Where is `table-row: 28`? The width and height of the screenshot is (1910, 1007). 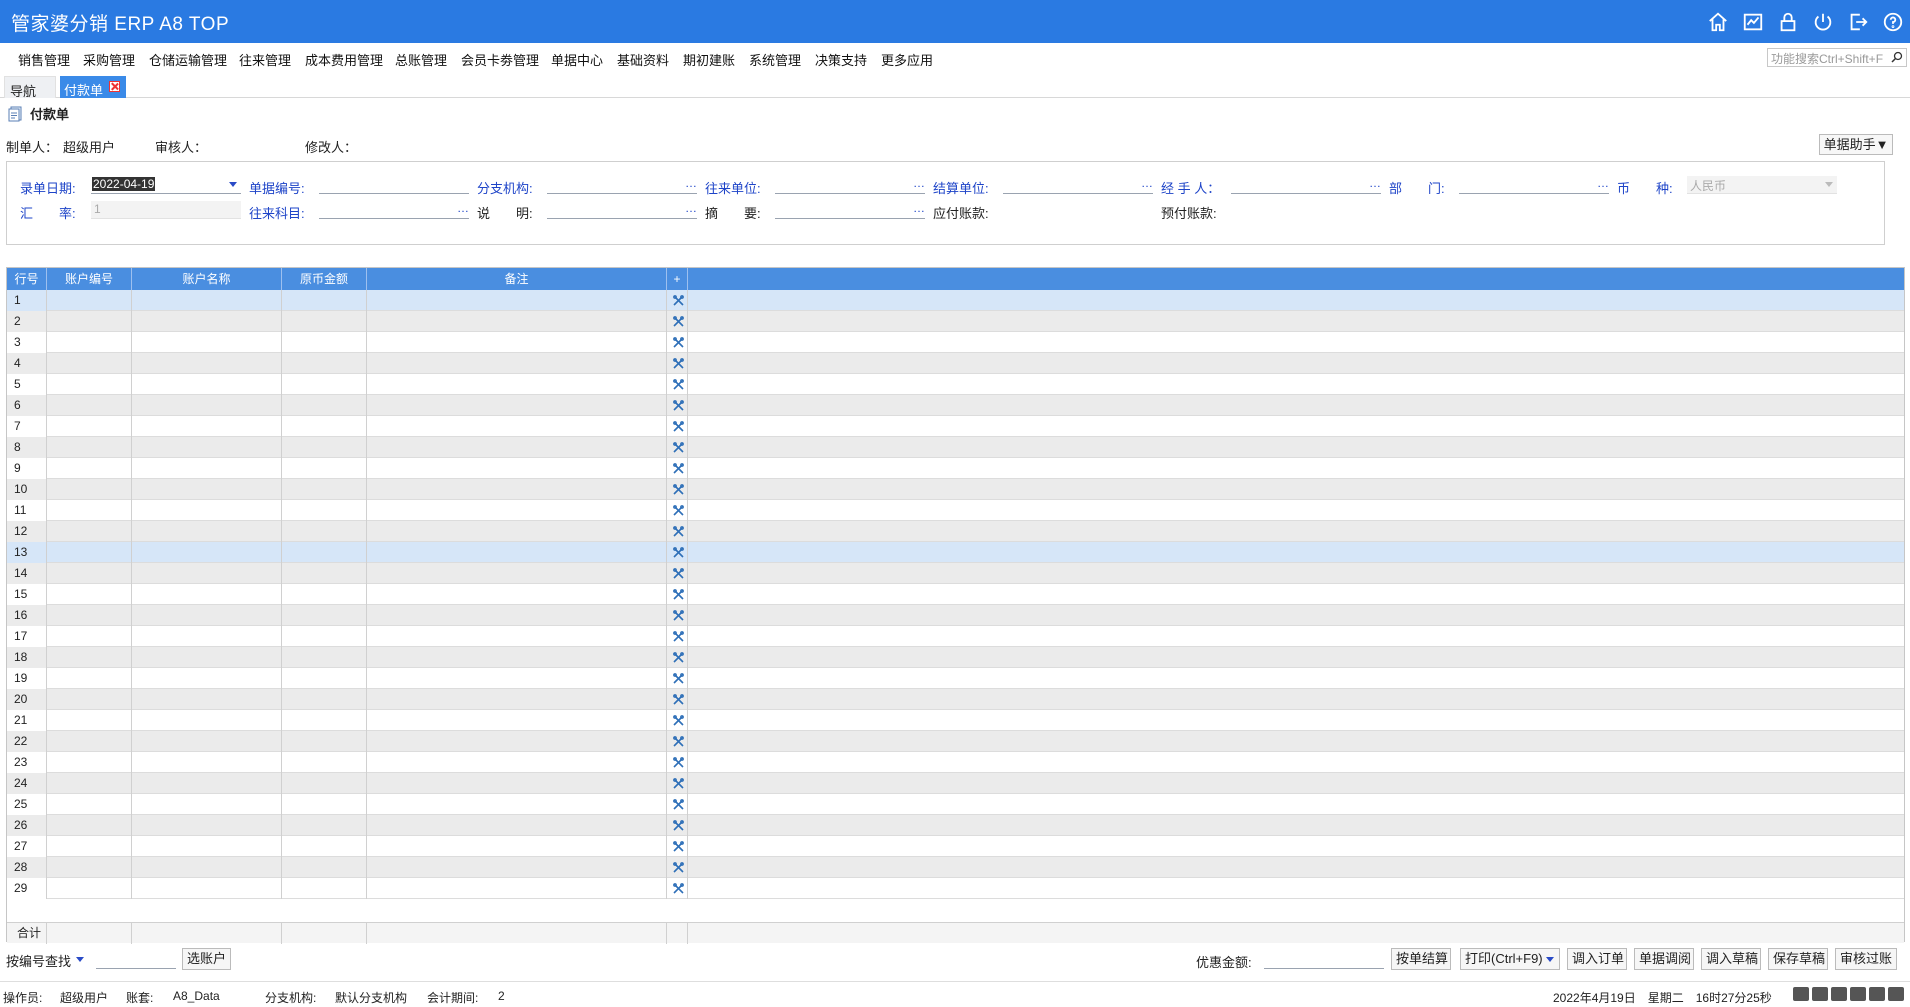
table-row: 28 is located at coordinates (955, 867).